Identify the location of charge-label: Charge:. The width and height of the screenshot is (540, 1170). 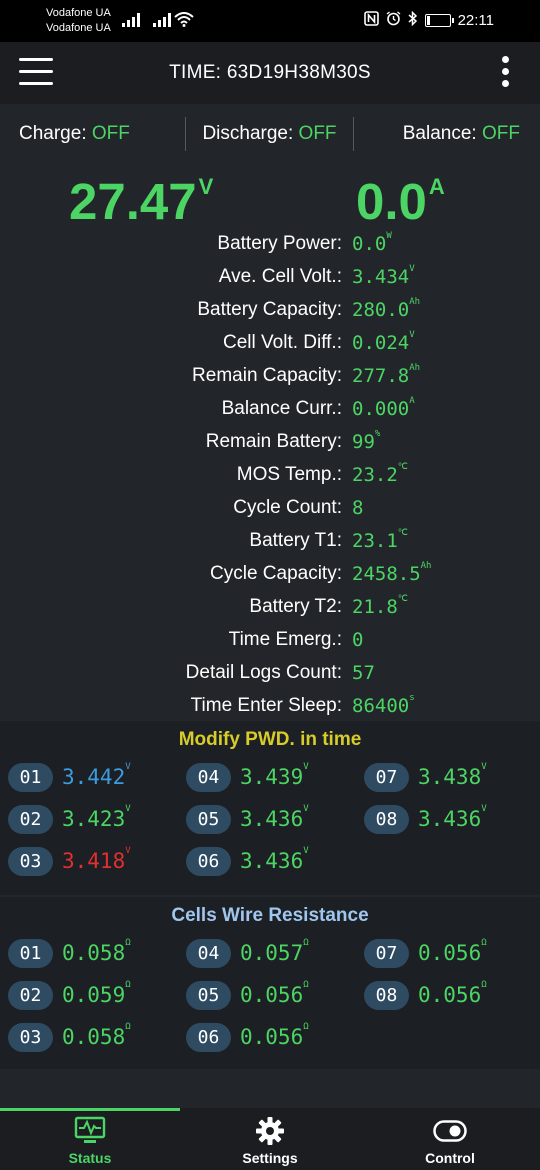
(53, 133).